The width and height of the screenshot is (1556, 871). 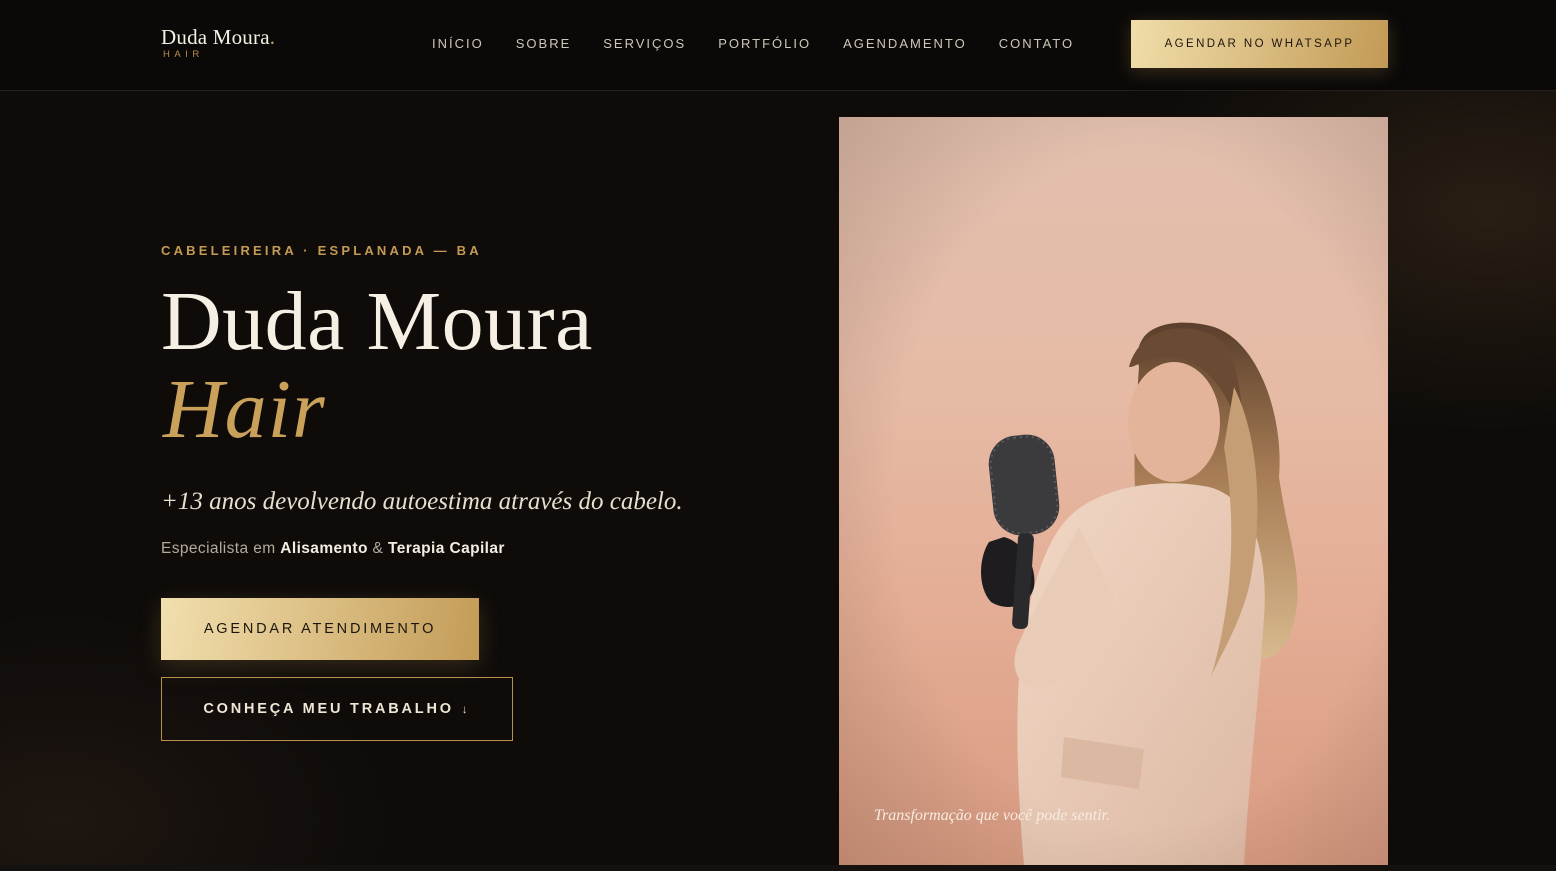 What do you see at coordinates (1259, 44) in the screenshot?
I see `whatsapp-booking-button: AGENDAR NO WHATSAPP` at bounding box center [1259, 44].